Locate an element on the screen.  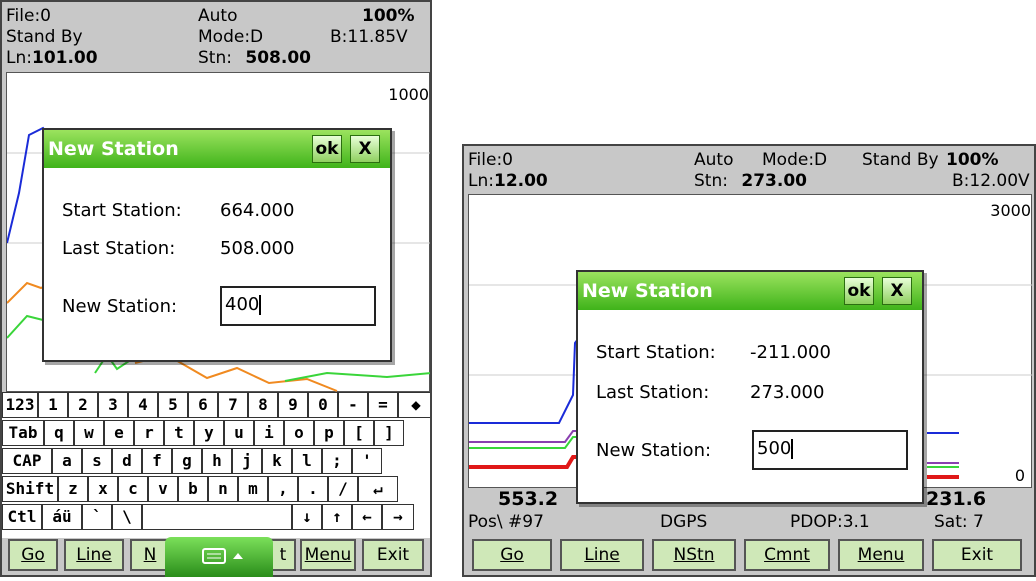
battery-voltage: B:12.00V is located at coordinates (991, 181).